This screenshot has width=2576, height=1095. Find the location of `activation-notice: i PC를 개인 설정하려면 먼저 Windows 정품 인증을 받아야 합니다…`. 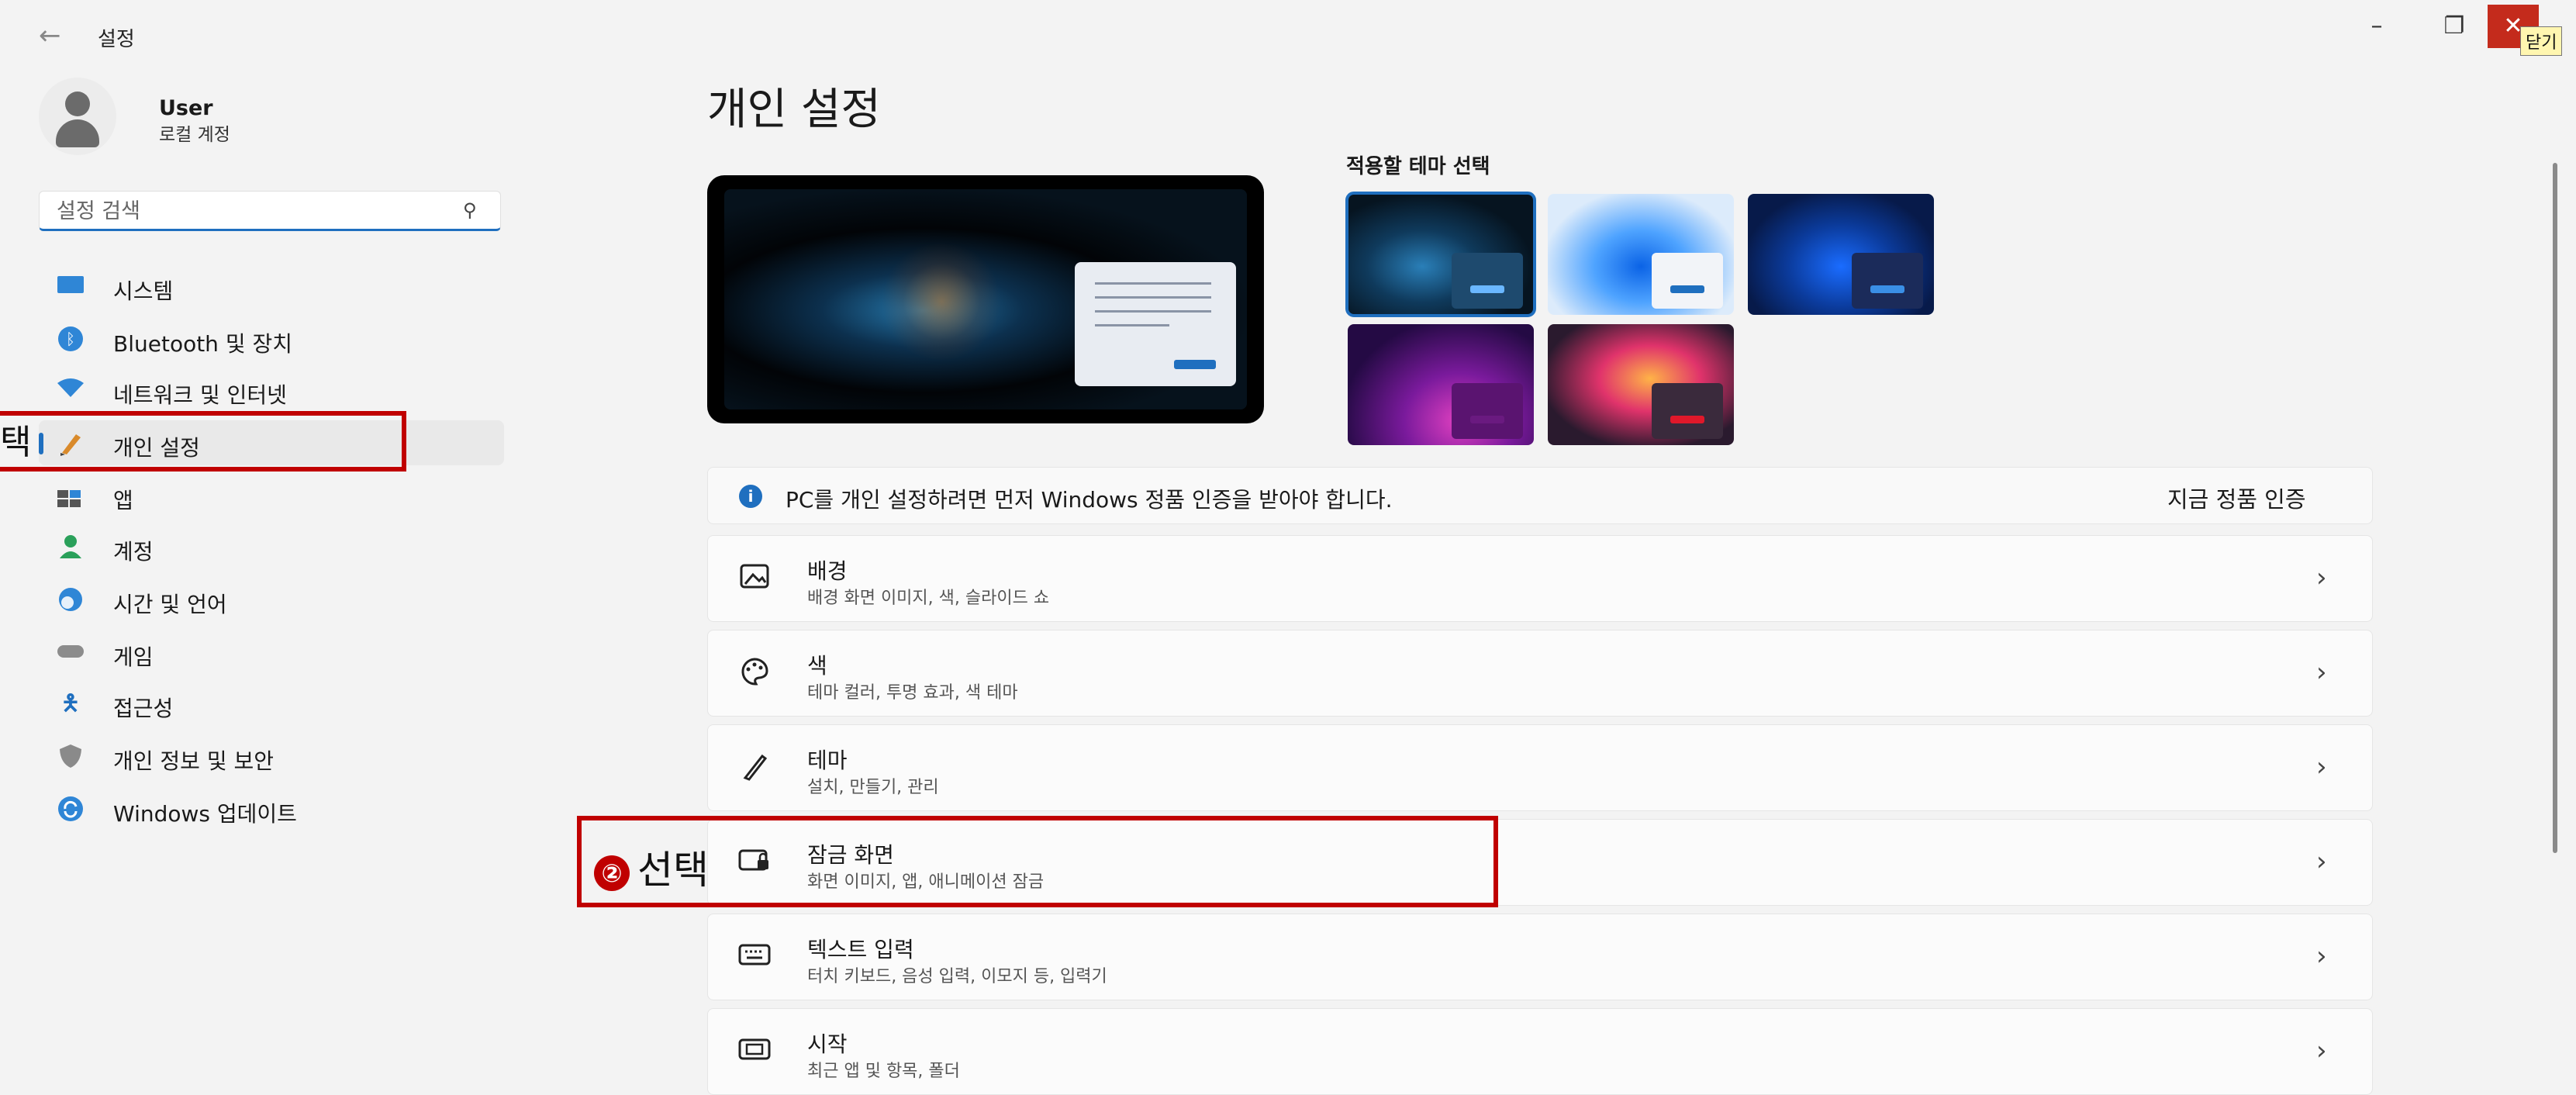

activation-notice: i PC를 개인 설정하려면 먼저 Windows 정품 인증을 받아야 합니다… is located at coordinates (1540, 496).